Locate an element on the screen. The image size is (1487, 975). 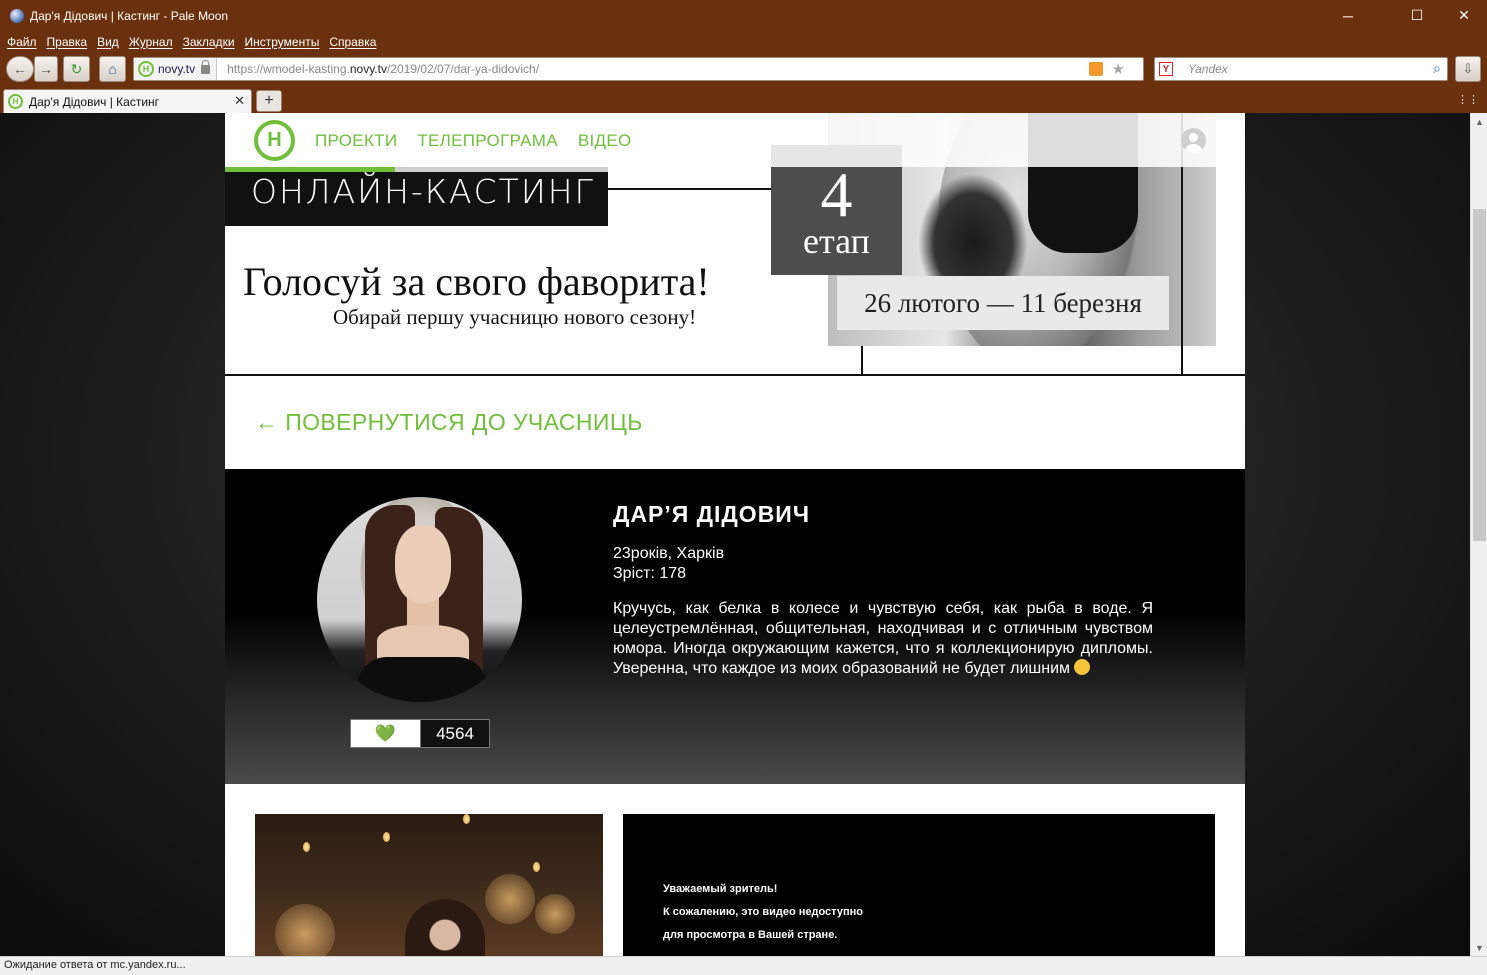
site-favicon: Н is located at coordinates (146, 69).